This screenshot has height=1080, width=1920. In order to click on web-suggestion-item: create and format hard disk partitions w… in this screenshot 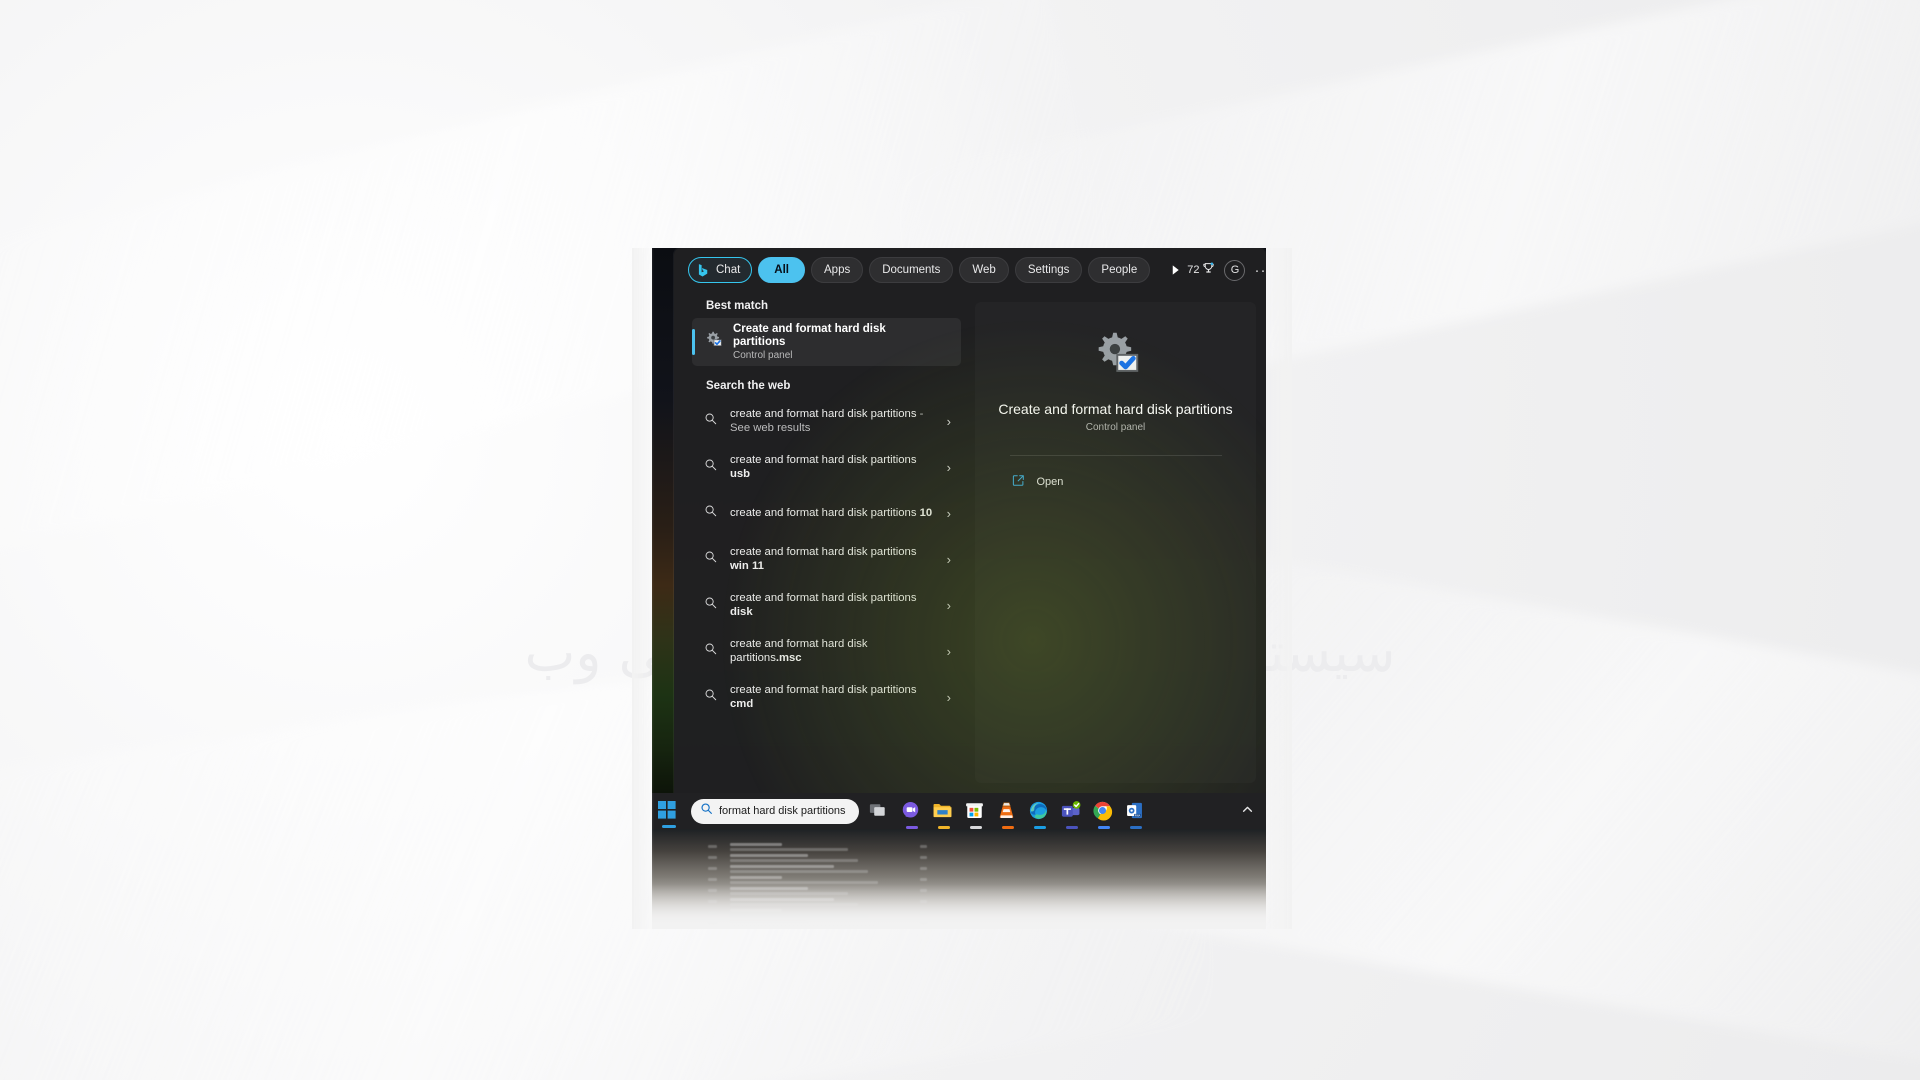, I will do `click(826, 559)`.